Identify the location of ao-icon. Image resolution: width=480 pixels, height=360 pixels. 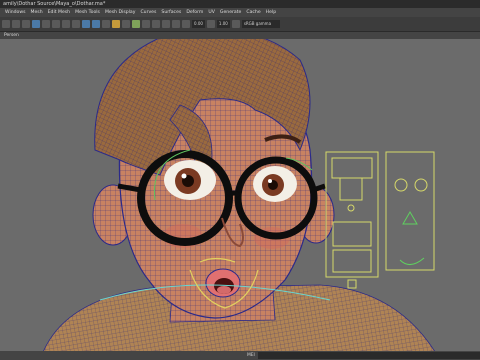
(156, 24).